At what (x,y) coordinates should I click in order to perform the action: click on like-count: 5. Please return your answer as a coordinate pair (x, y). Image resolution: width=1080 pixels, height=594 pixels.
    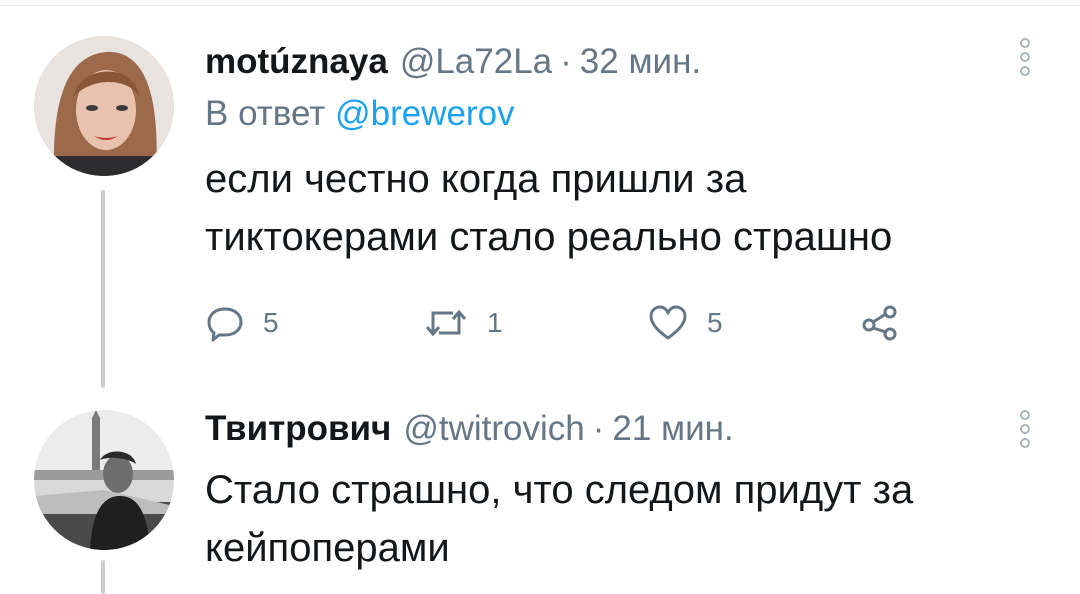
    Looking at the image, I should click on (715, 322).